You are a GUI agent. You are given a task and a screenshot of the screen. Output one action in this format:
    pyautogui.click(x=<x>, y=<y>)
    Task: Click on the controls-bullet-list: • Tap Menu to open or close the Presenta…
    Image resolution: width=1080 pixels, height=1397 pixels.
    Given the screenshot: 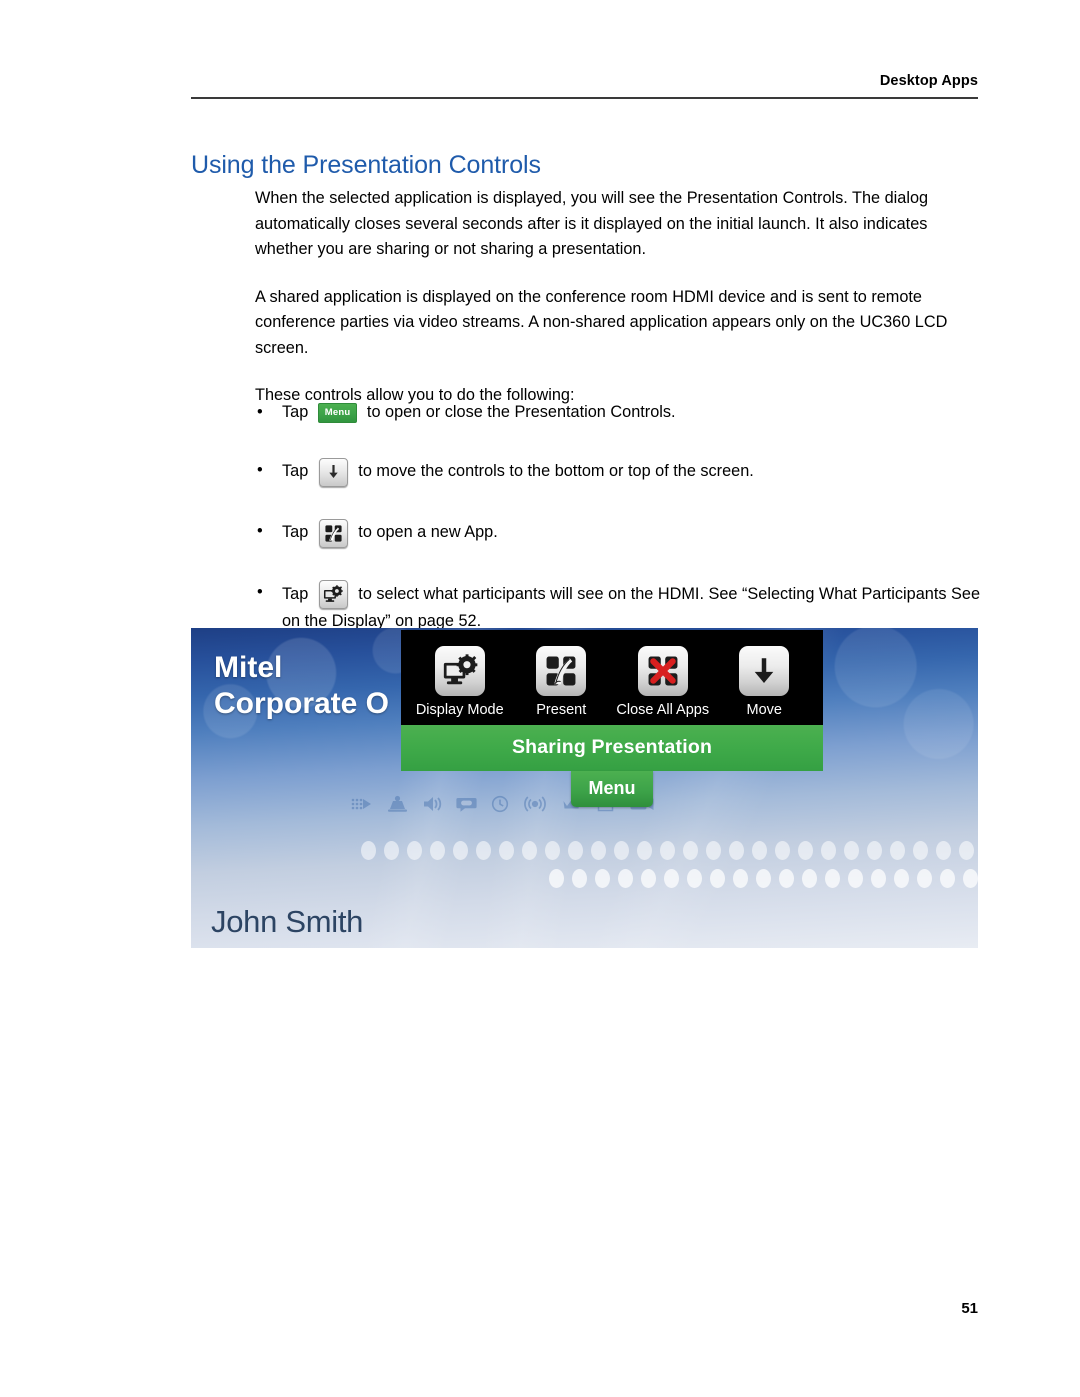 What is the action you would take?
    pyautogui.click(x=617, y=517)
    